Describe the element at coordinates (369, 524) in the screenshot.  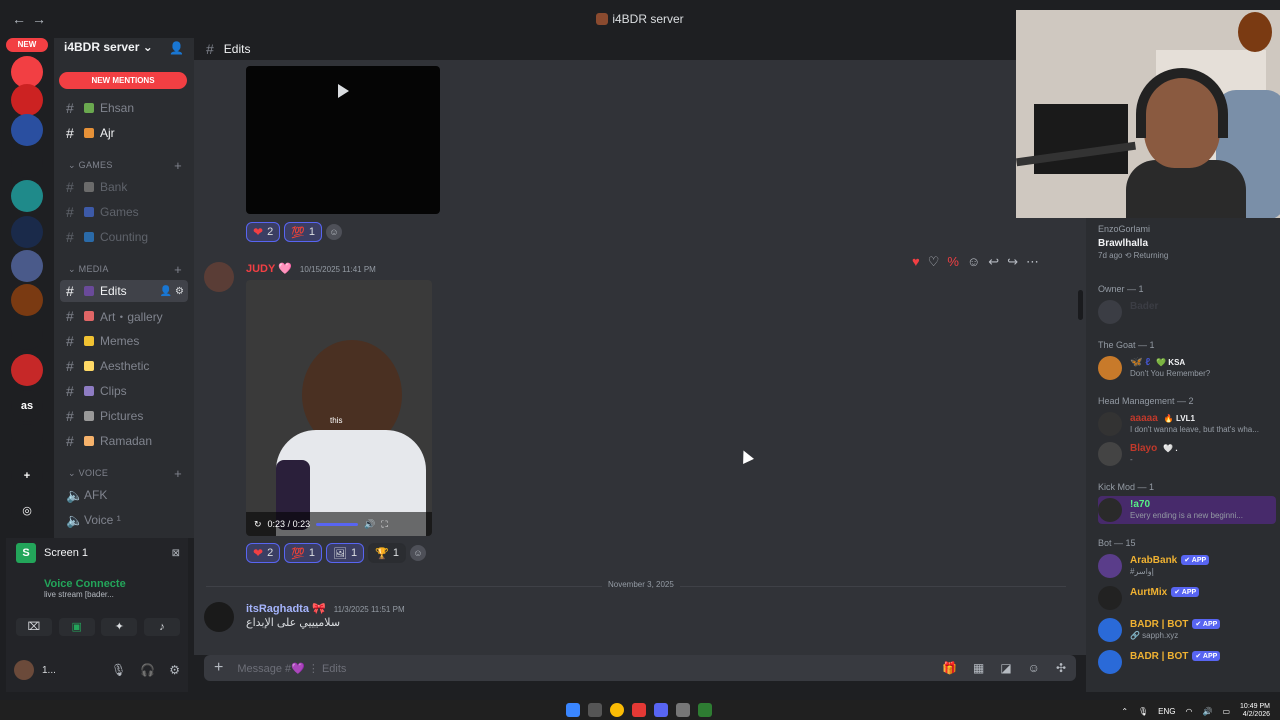
I see `volume-icon: 🔊` at that location.